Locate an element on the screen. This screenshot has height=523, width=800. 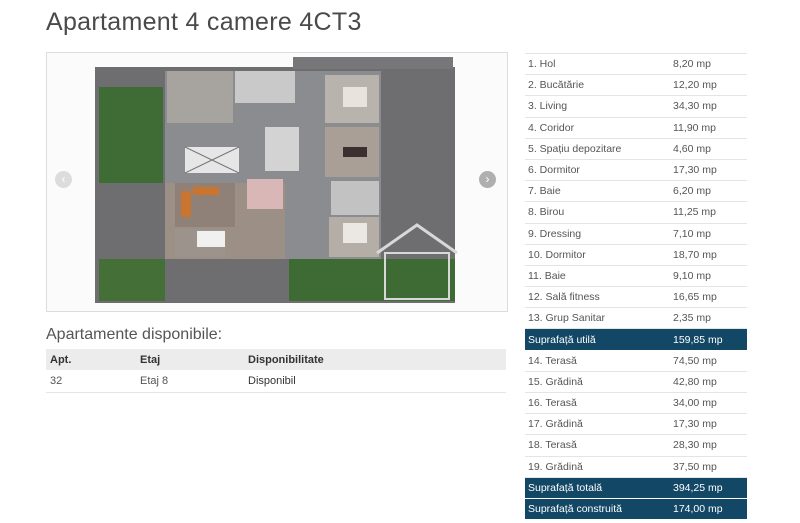
area-name: 6. Dormitor is located at coordinates (554, 170).